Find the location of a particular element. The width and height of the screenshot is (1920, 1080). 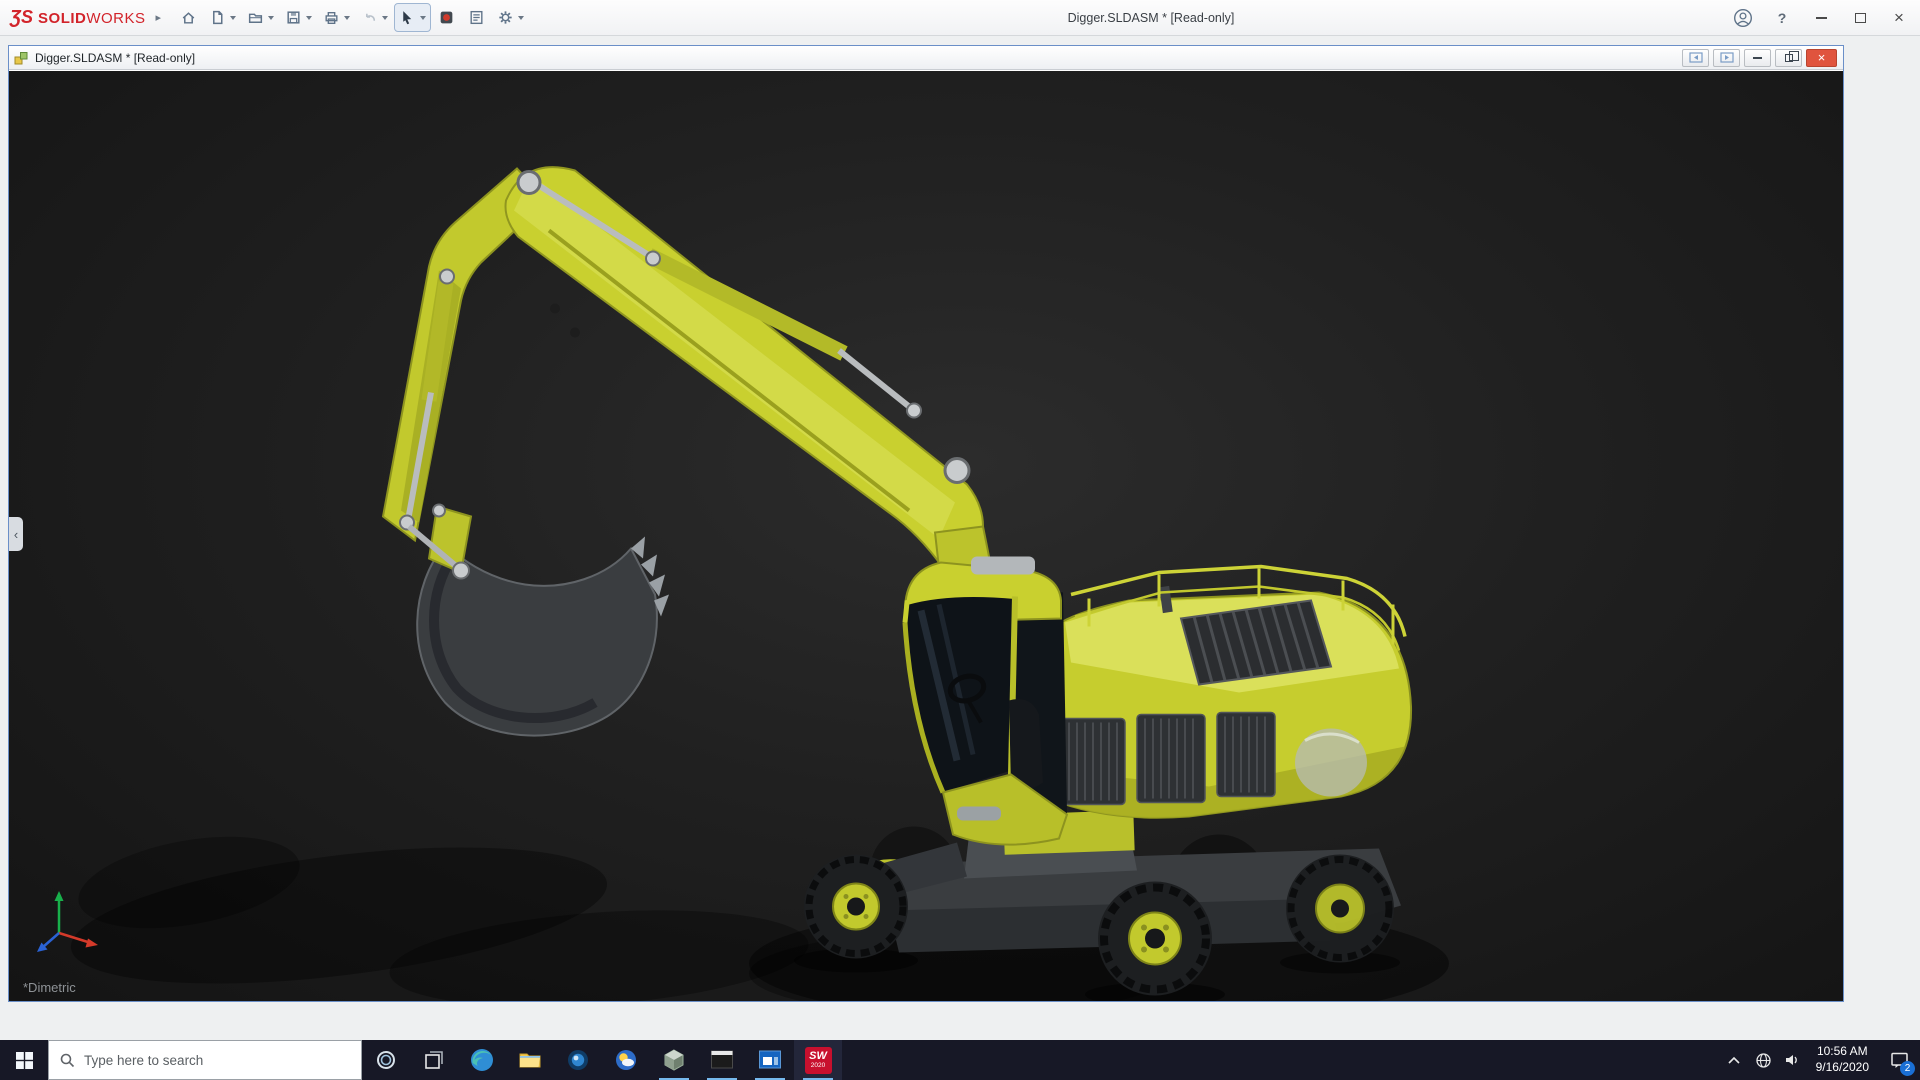

new-document-button is located at coordinates (222, 17).